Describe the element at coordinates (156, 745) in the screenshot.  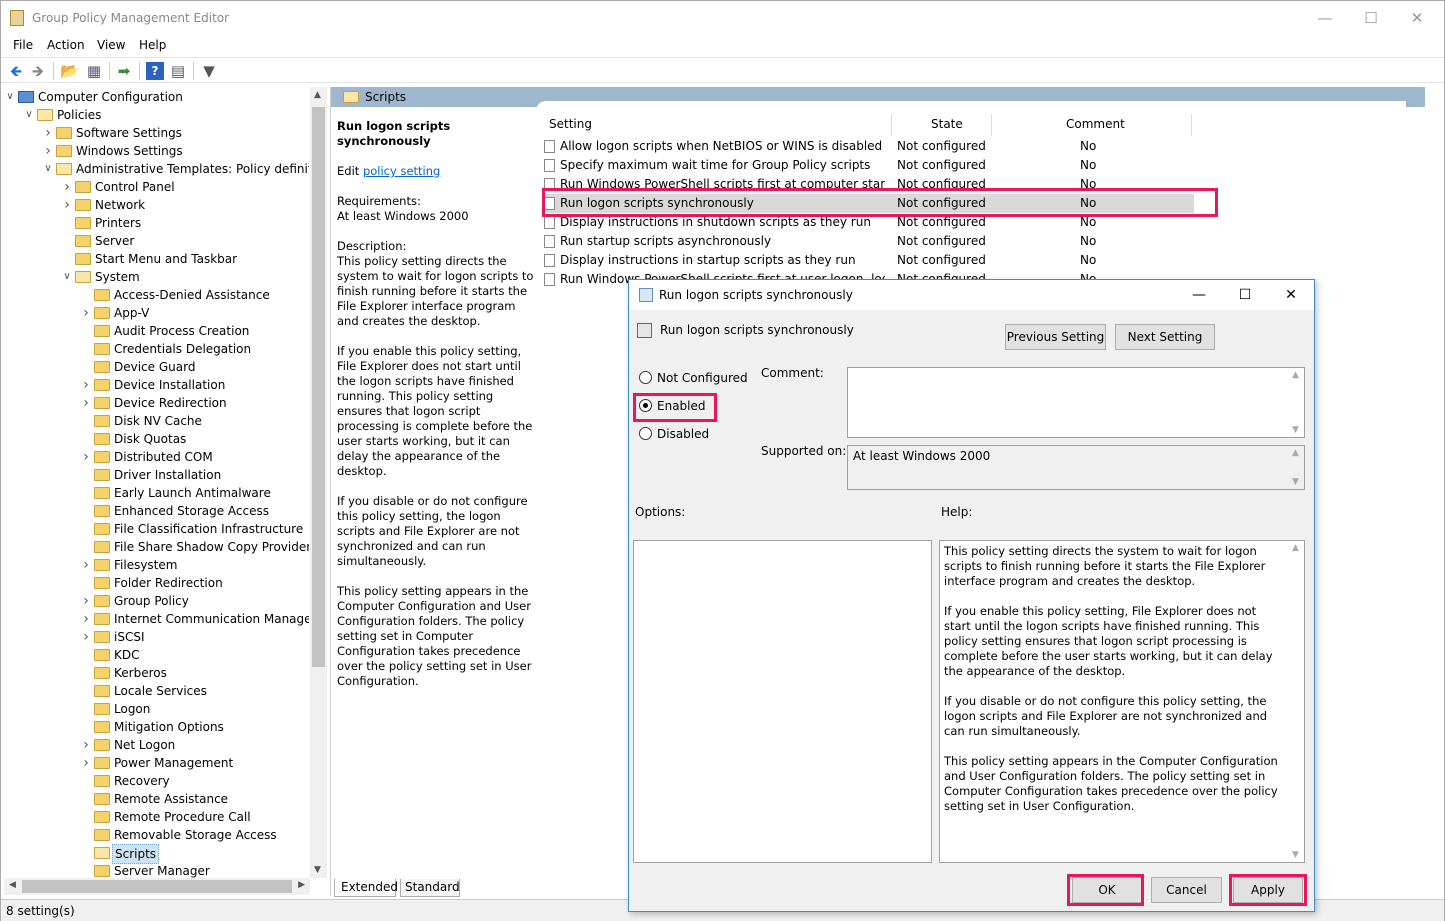
I see `tree-item: › Net Logon` at that location.